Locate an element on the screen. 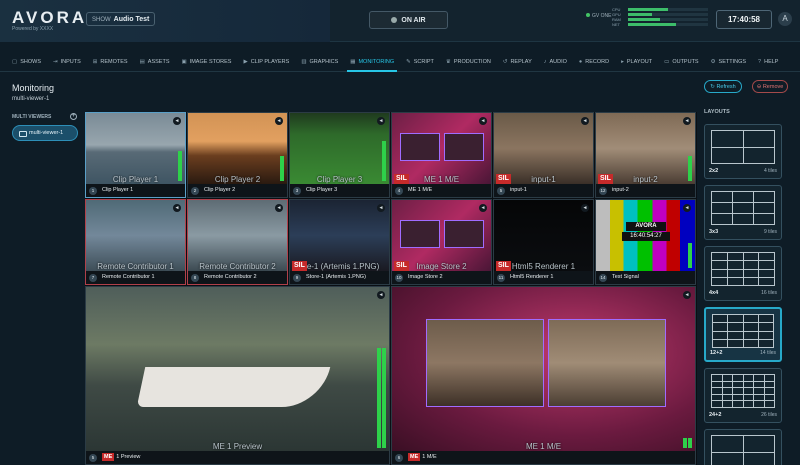  layout-option-2x2: 2x2 4 tiles is located at coordinates (743, 151).